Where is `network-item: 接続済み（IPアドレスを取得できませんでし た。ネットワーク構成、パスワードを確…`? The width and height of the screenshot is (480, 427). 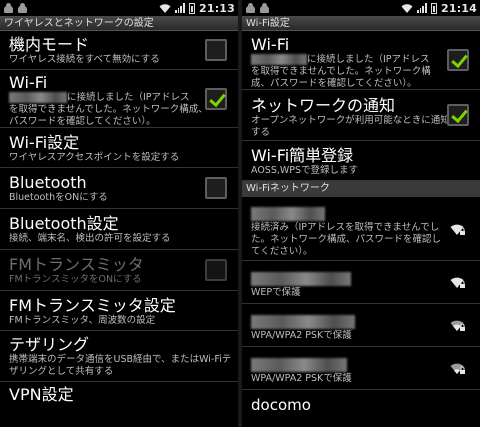
network-item: 接続済み（IPアドレスを取得できませんでし た。ネットワーク構成、パスワードを確… is located at coordinates (361, 229).